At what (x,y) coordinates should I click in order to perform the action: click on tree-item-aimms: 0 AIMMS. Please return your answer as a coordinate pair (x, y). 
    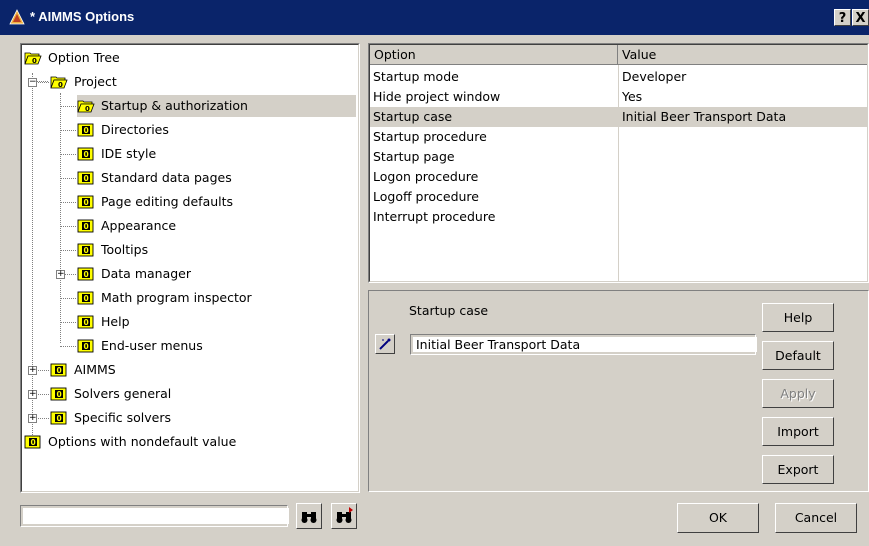
    Looking at the image, I should click on (203, 370).